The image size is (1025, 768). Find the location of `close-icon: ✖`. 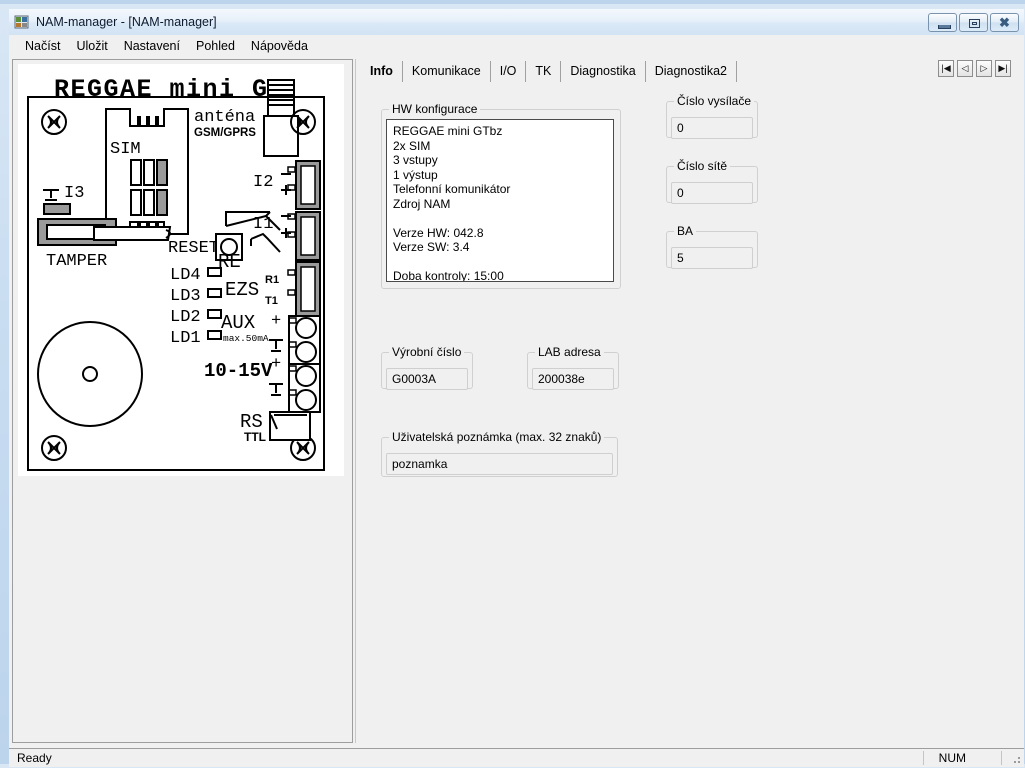

close-icon: ✖ is located at coordinates (1004, 22).